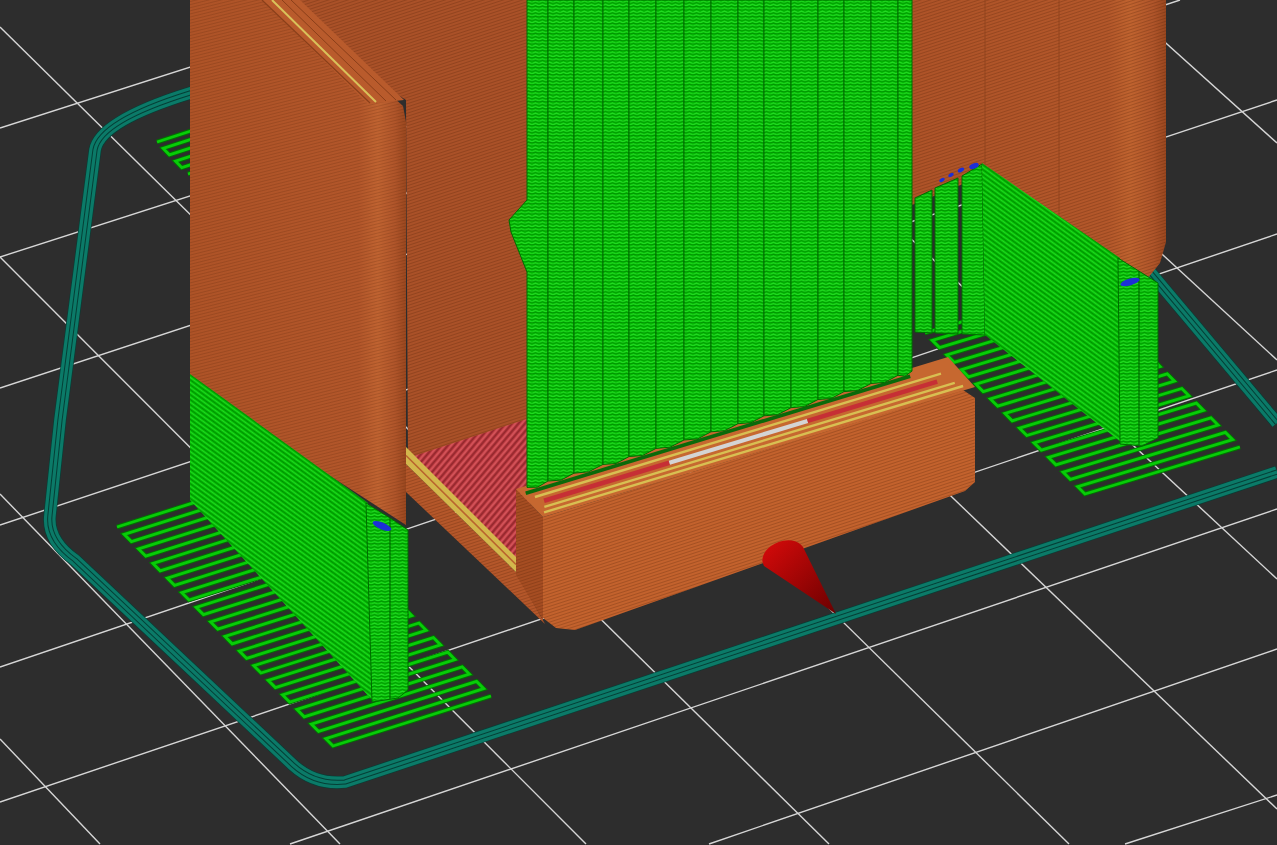 The height and width of the screenshot is (845, 1277). What do you see at coordinates (799, 577) in the screenshot?
I see `cone-icon` at bounding box center [799, 577].